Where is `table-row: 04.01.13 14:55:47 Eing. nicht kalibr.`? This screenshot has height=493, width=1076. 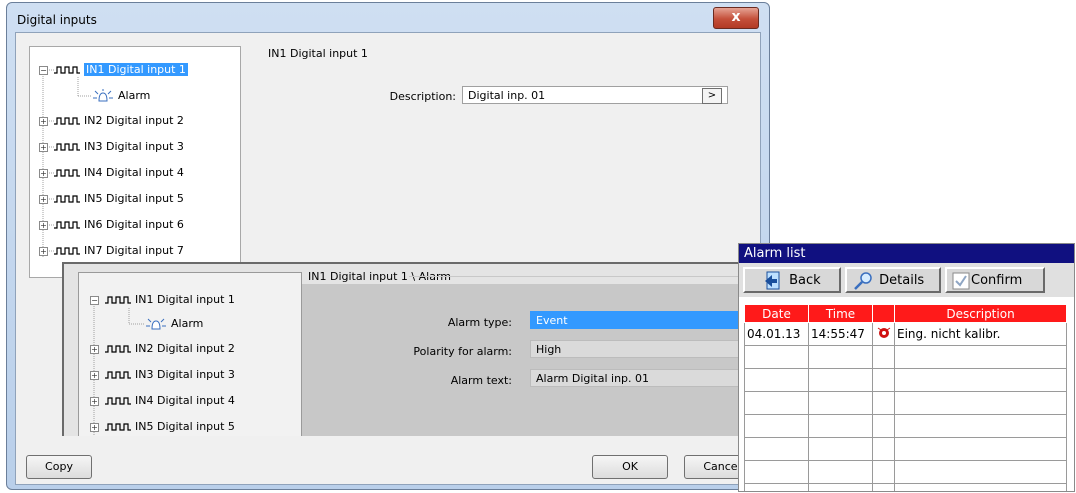
table-row: 04.01.13 14:55:47 Eing. nicht kalibr. is located at coordinates (905, 334).